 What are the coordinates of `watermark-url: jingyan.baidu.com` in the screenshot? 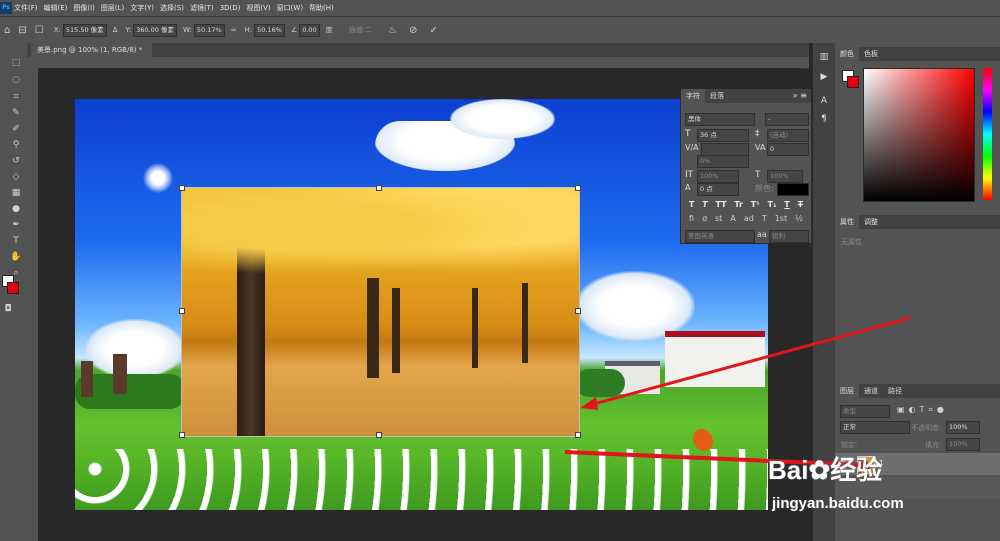 It's located at (838, 503).